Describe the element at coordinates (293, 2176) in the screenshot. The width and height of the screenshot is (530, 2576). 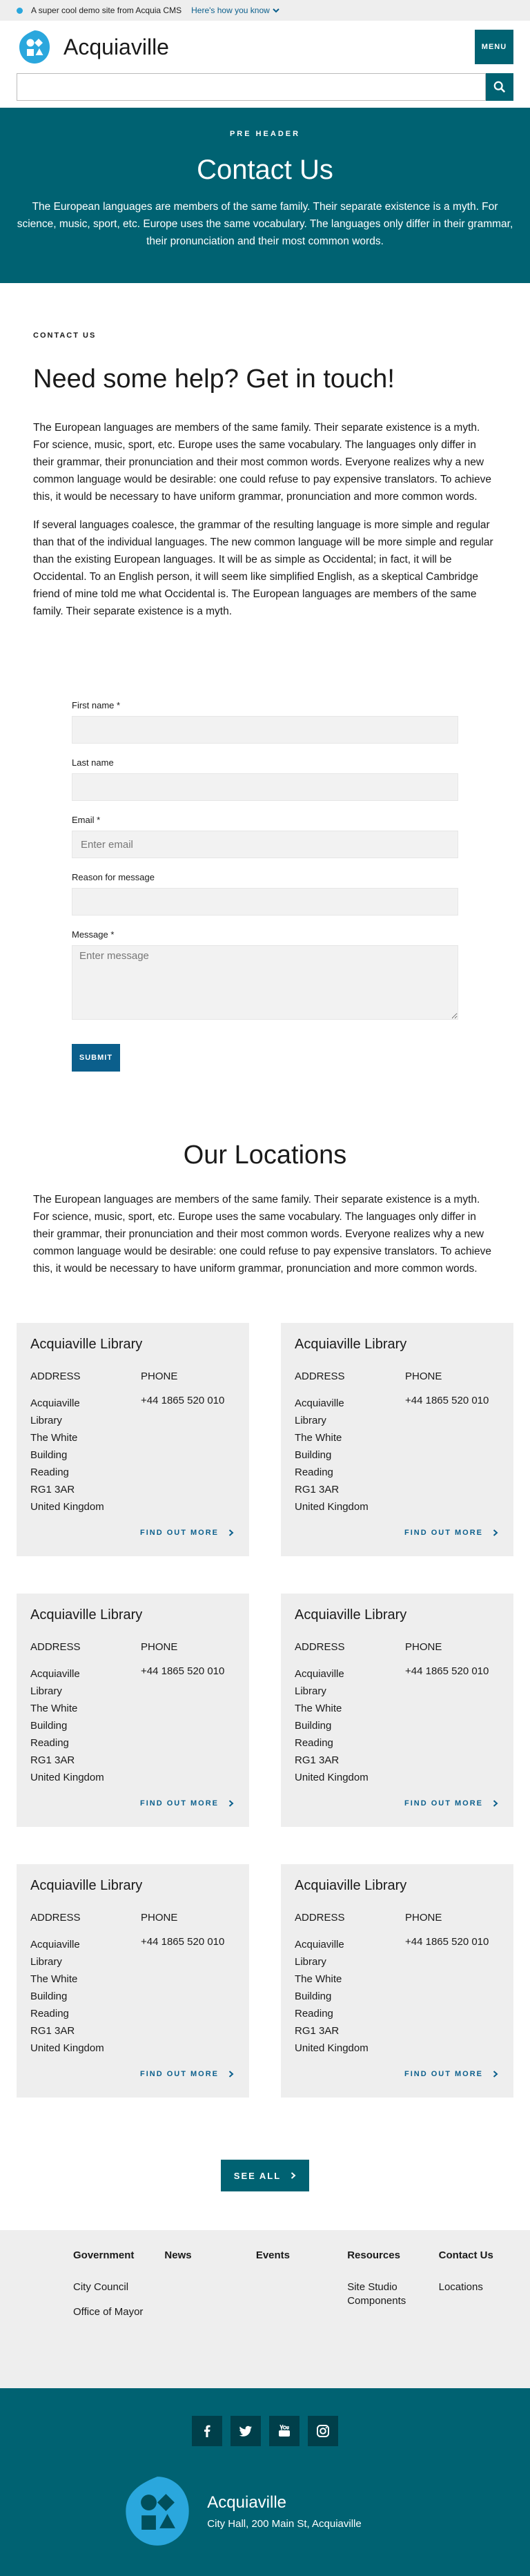
I see `chevron-right-icon` at that location.